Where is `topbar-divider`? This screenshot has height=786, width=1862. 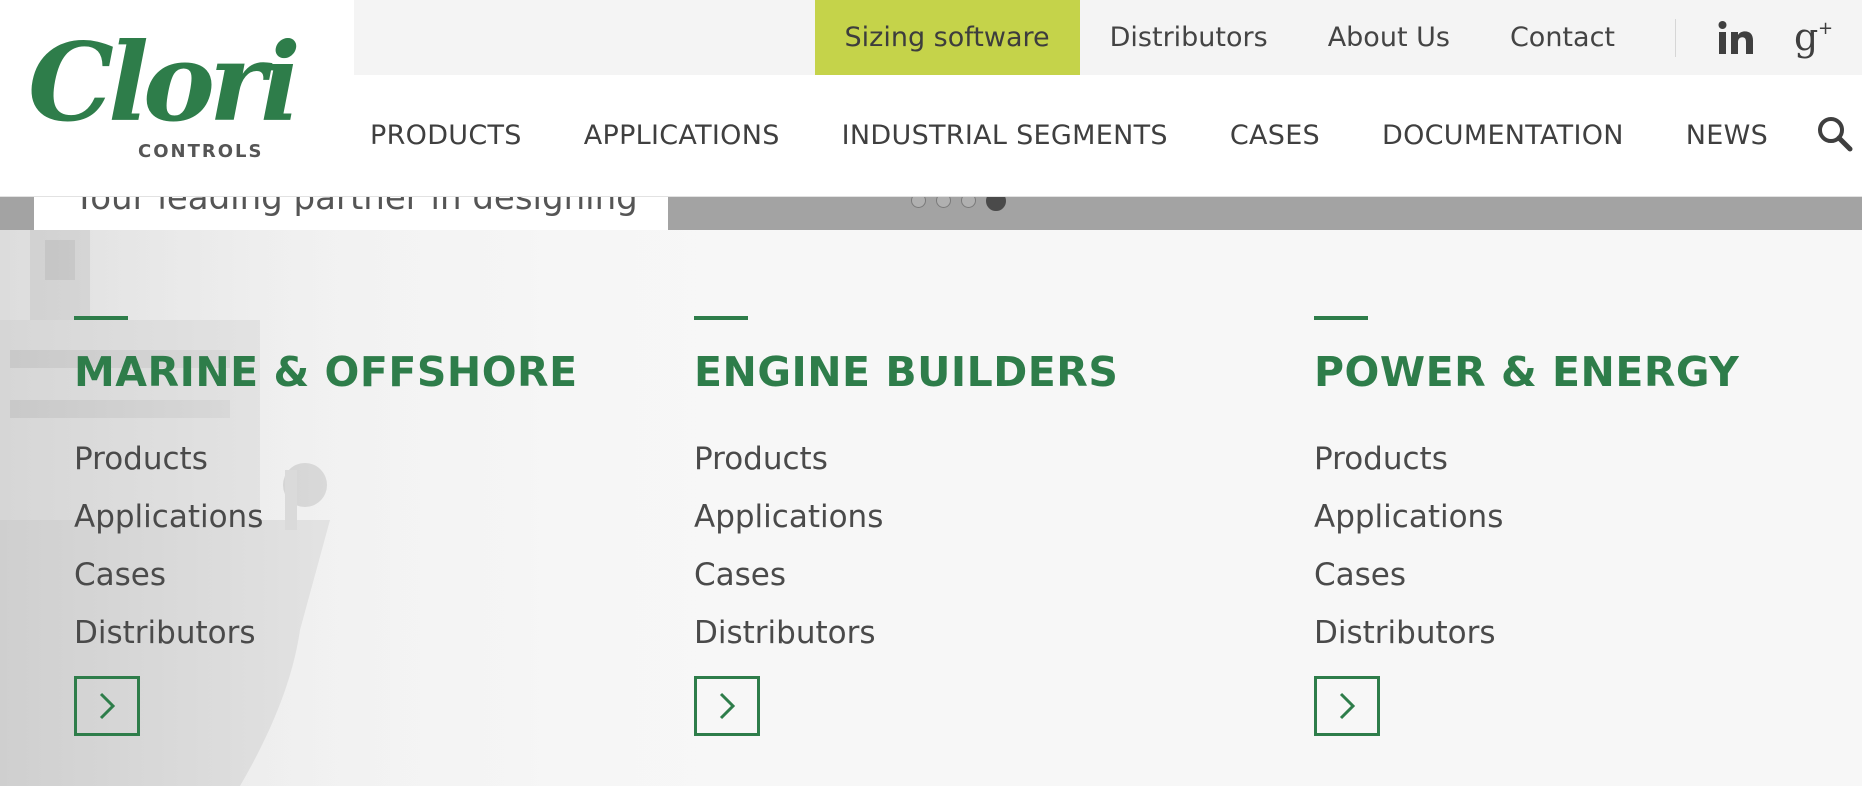 topbar-divider is located at coordinates (1675, 37).